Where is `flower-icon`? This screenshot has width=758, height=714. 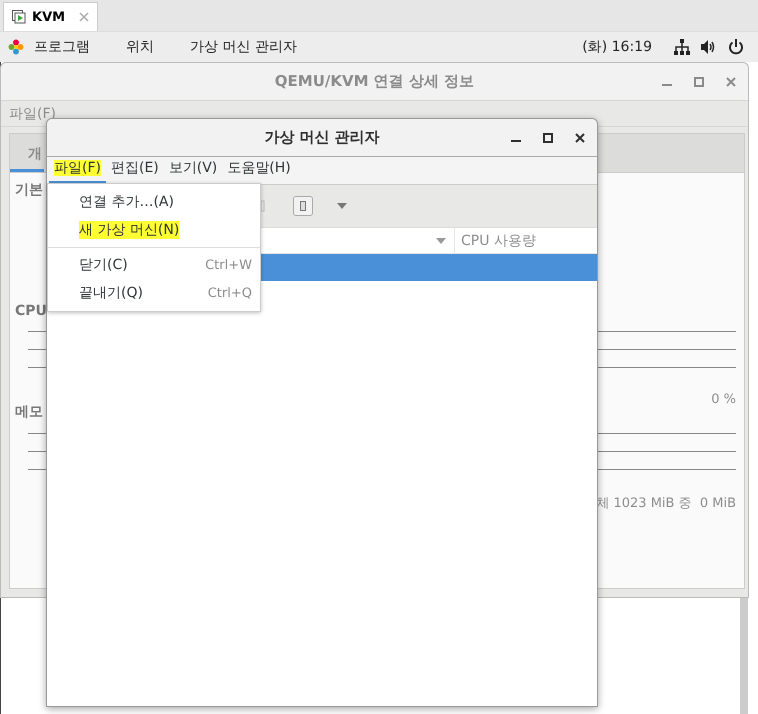
flower-icon is located at coordinates (16, 47).